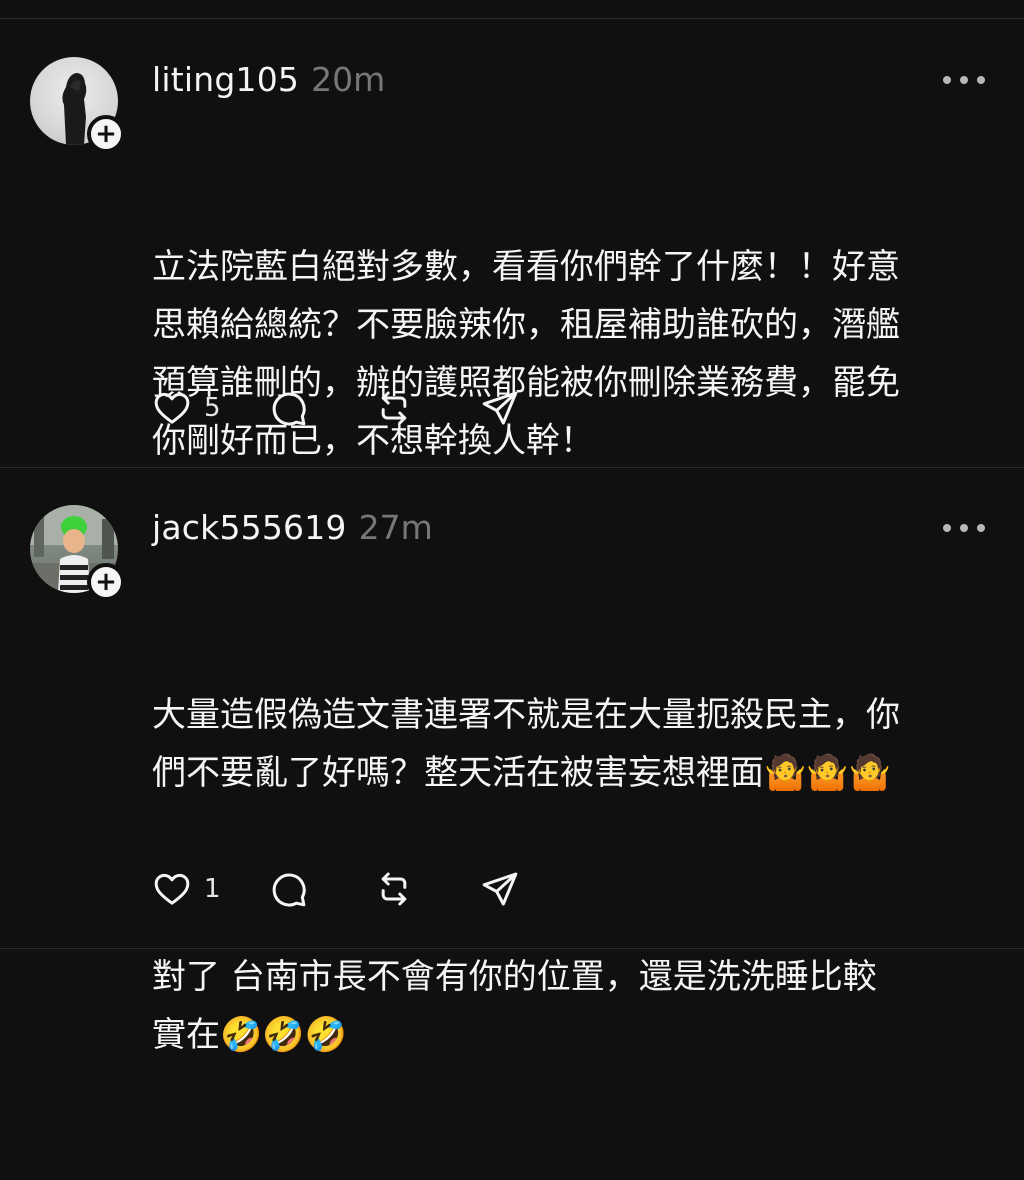 The height and width of the screenshot is (1180, 1024). Describe the element at coordinates (225, 79) in the screenshot. I see `username: liting105` at that location.